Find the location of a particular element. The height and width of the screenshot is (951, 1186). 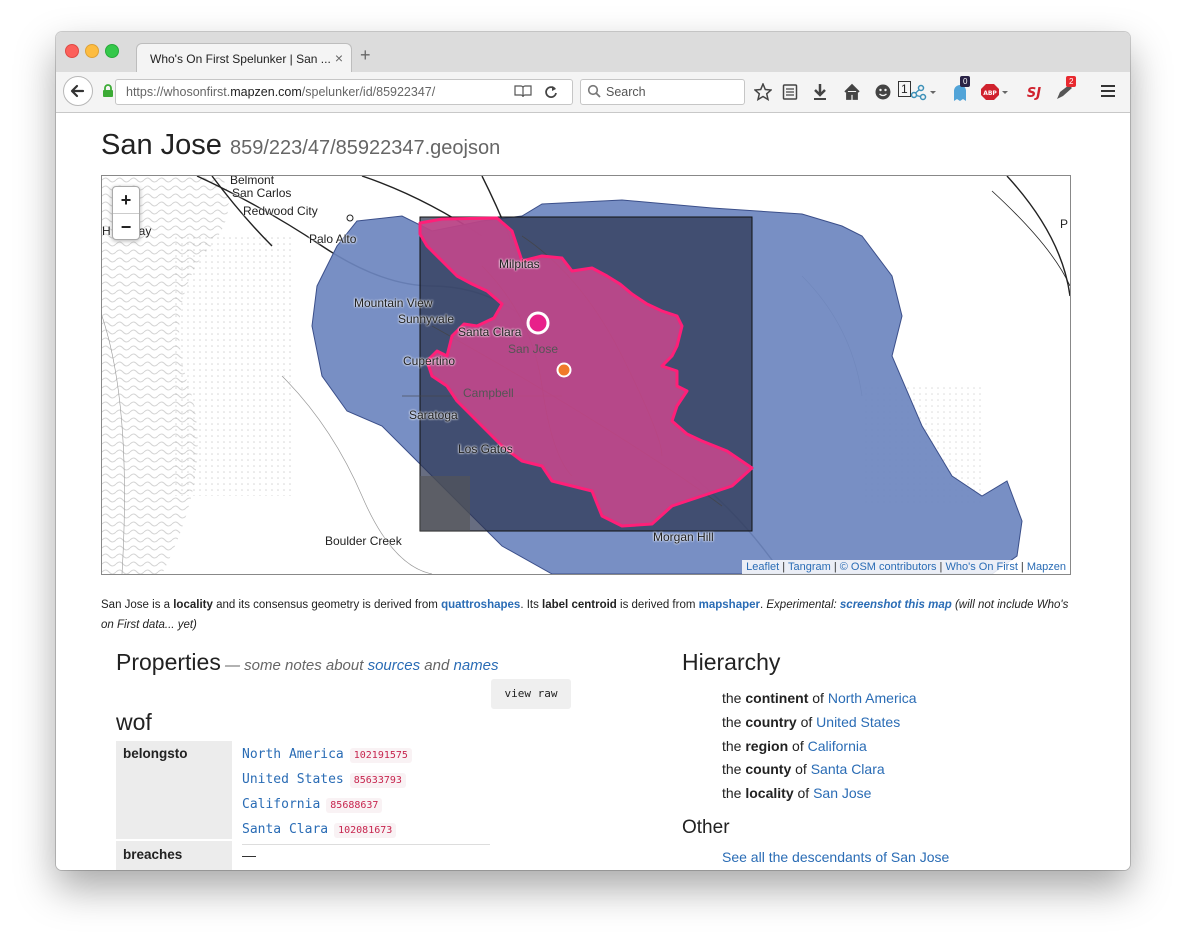

names-link: names is located at coordinates (475, 665).